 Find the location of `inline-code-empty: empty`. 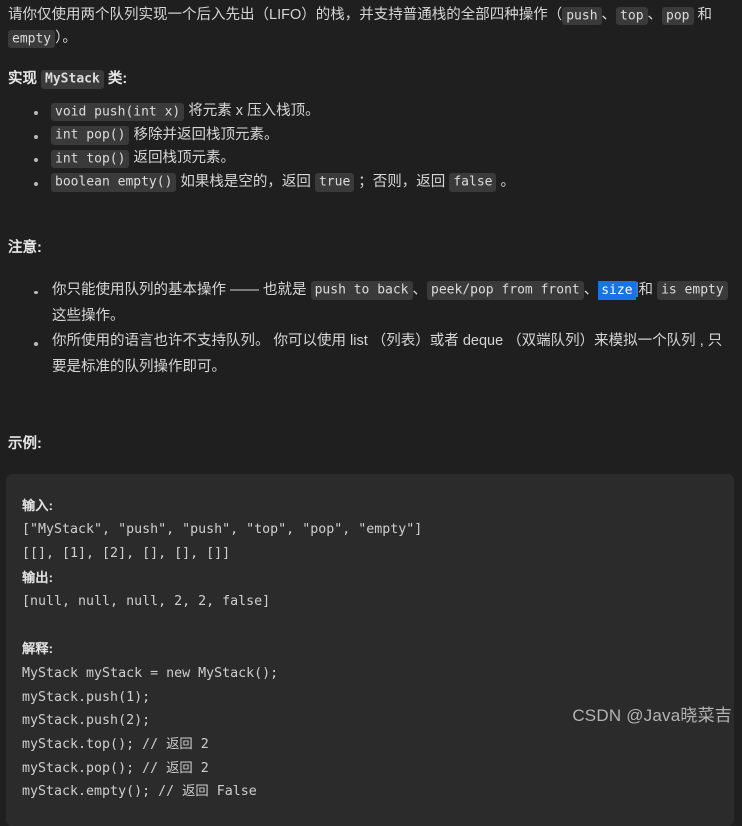

inline-code-empty: empty is located at coordinates (32, 39).